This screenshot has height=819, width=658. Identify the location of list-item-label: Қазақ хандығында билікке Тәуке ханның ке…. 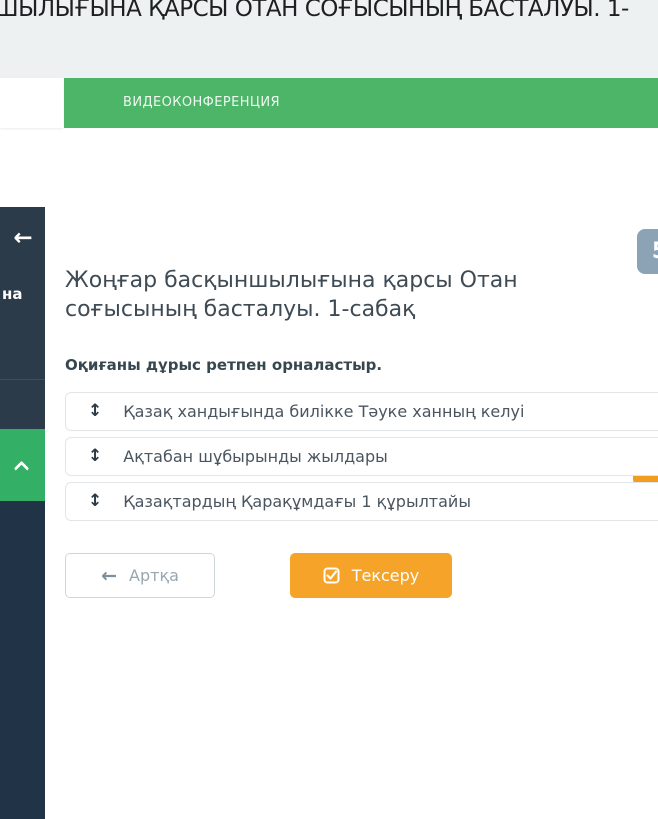
(324, 411).